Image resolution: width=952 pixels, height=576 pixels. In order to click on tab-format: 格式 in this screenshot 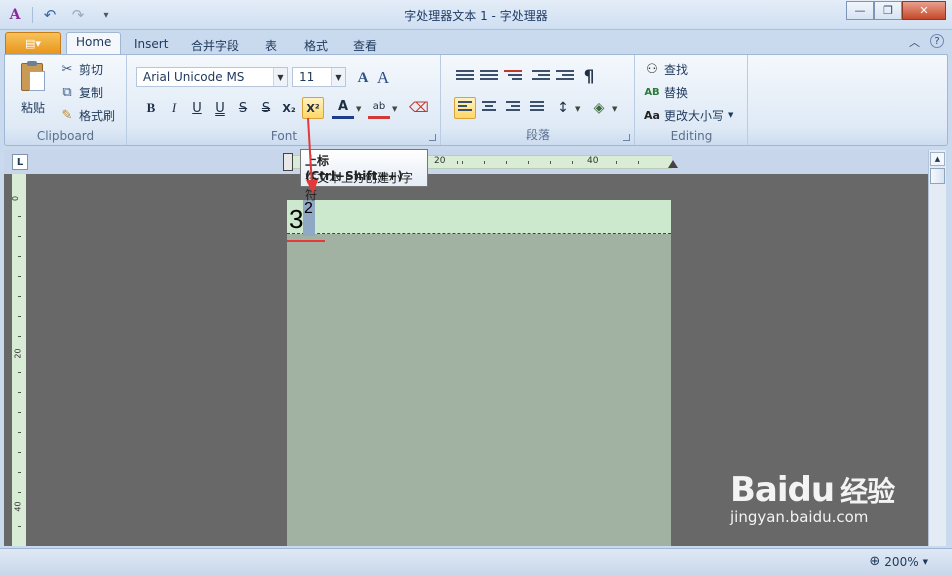, I will do `click(316, 44)`.